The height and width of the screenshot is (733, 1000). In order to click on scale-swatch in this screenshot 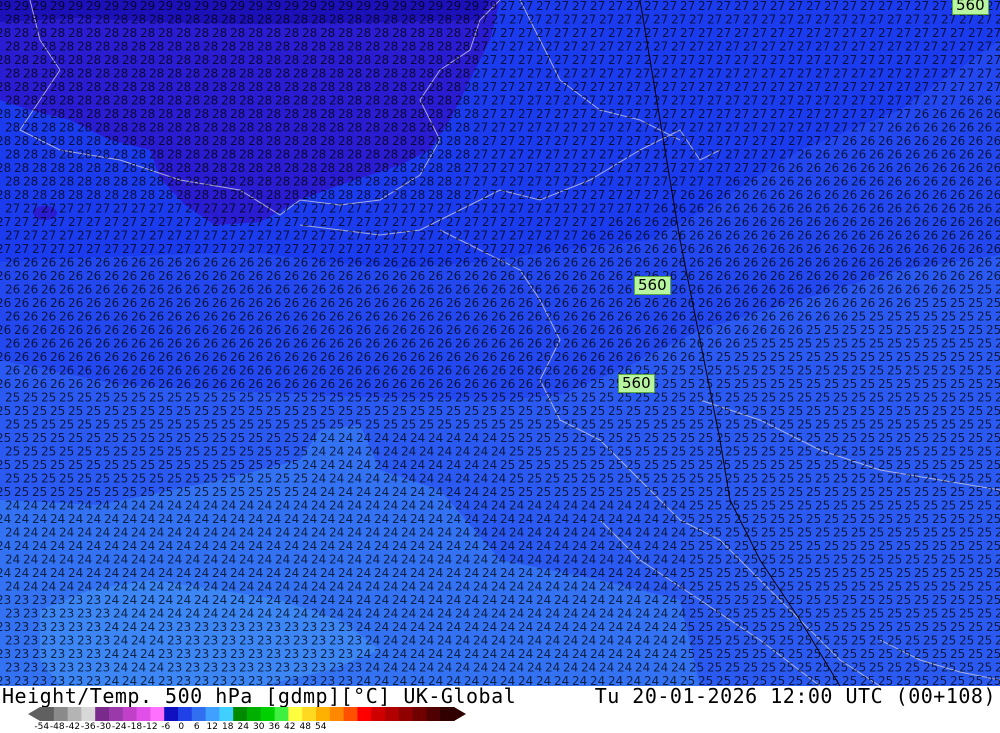, I will do `click(281, 714)`.